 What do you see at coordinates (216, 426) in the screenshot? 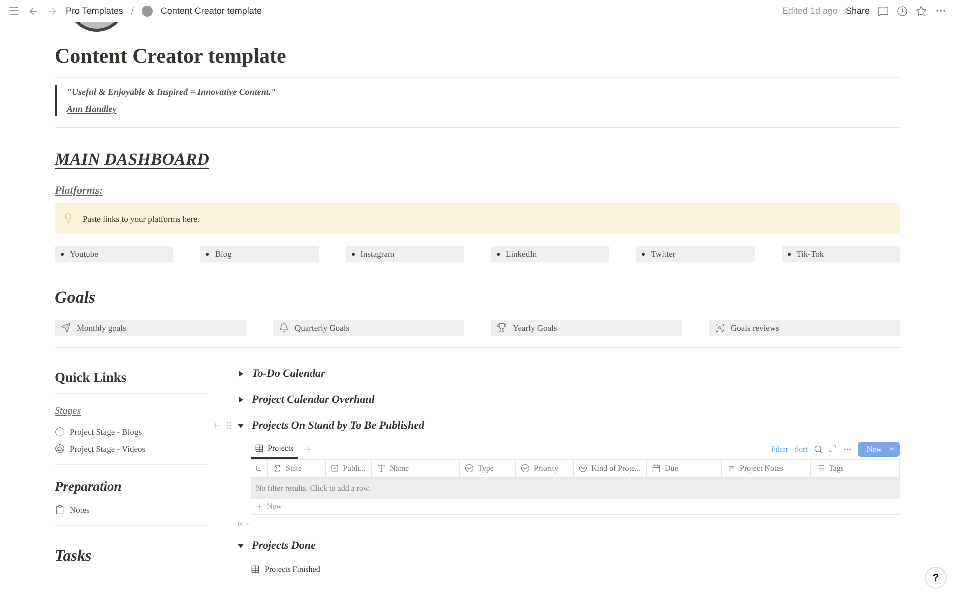
I see `add-block-icon` at bounding box center [216, 426].